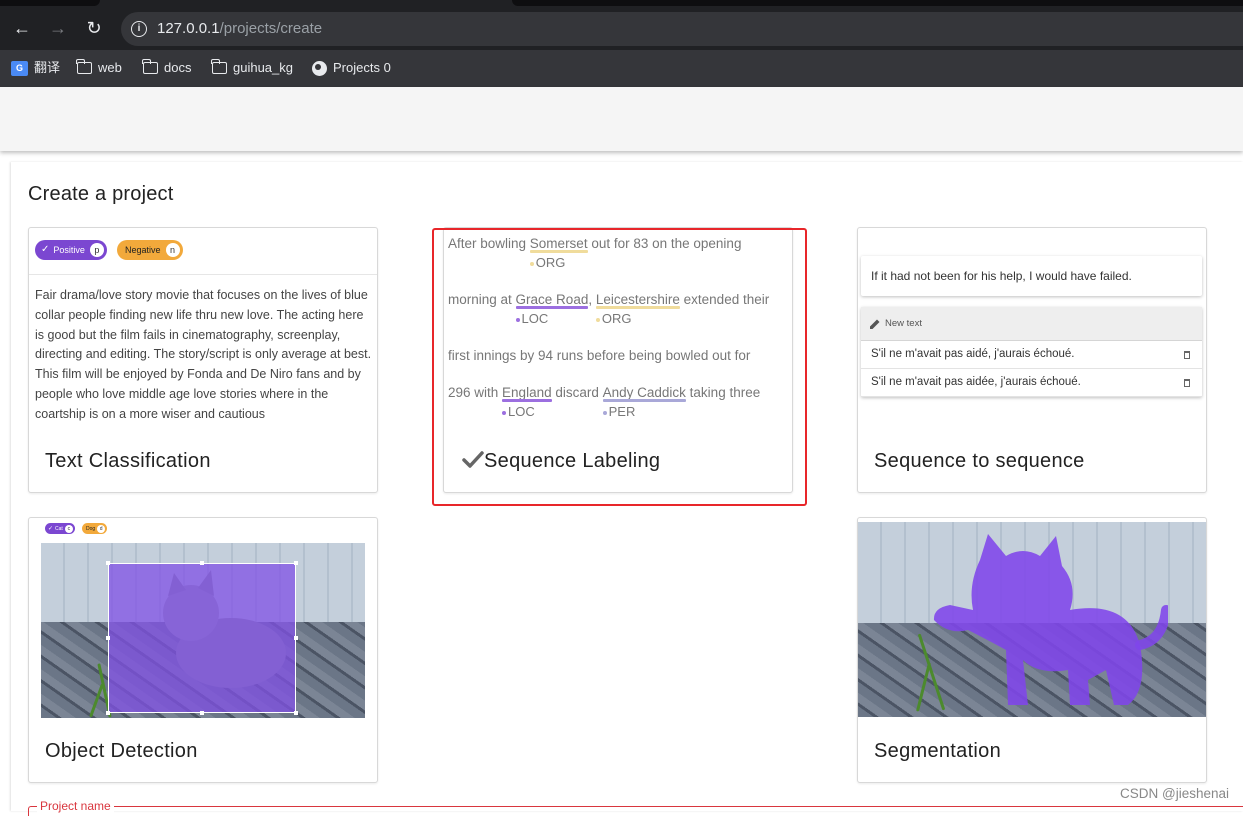 Image resolution: width=1243 pixels, height=816 pixels. What do you see at coordinates (95, 528) in the screenshot?
I see `chip-dog: Dog d` at bounding box center [95, 528].